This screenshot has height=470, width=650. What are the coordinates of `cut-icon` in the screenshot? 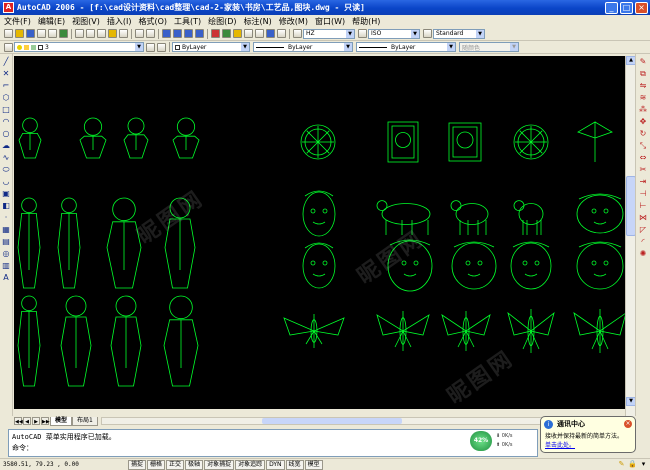 It's located at (79, 33).